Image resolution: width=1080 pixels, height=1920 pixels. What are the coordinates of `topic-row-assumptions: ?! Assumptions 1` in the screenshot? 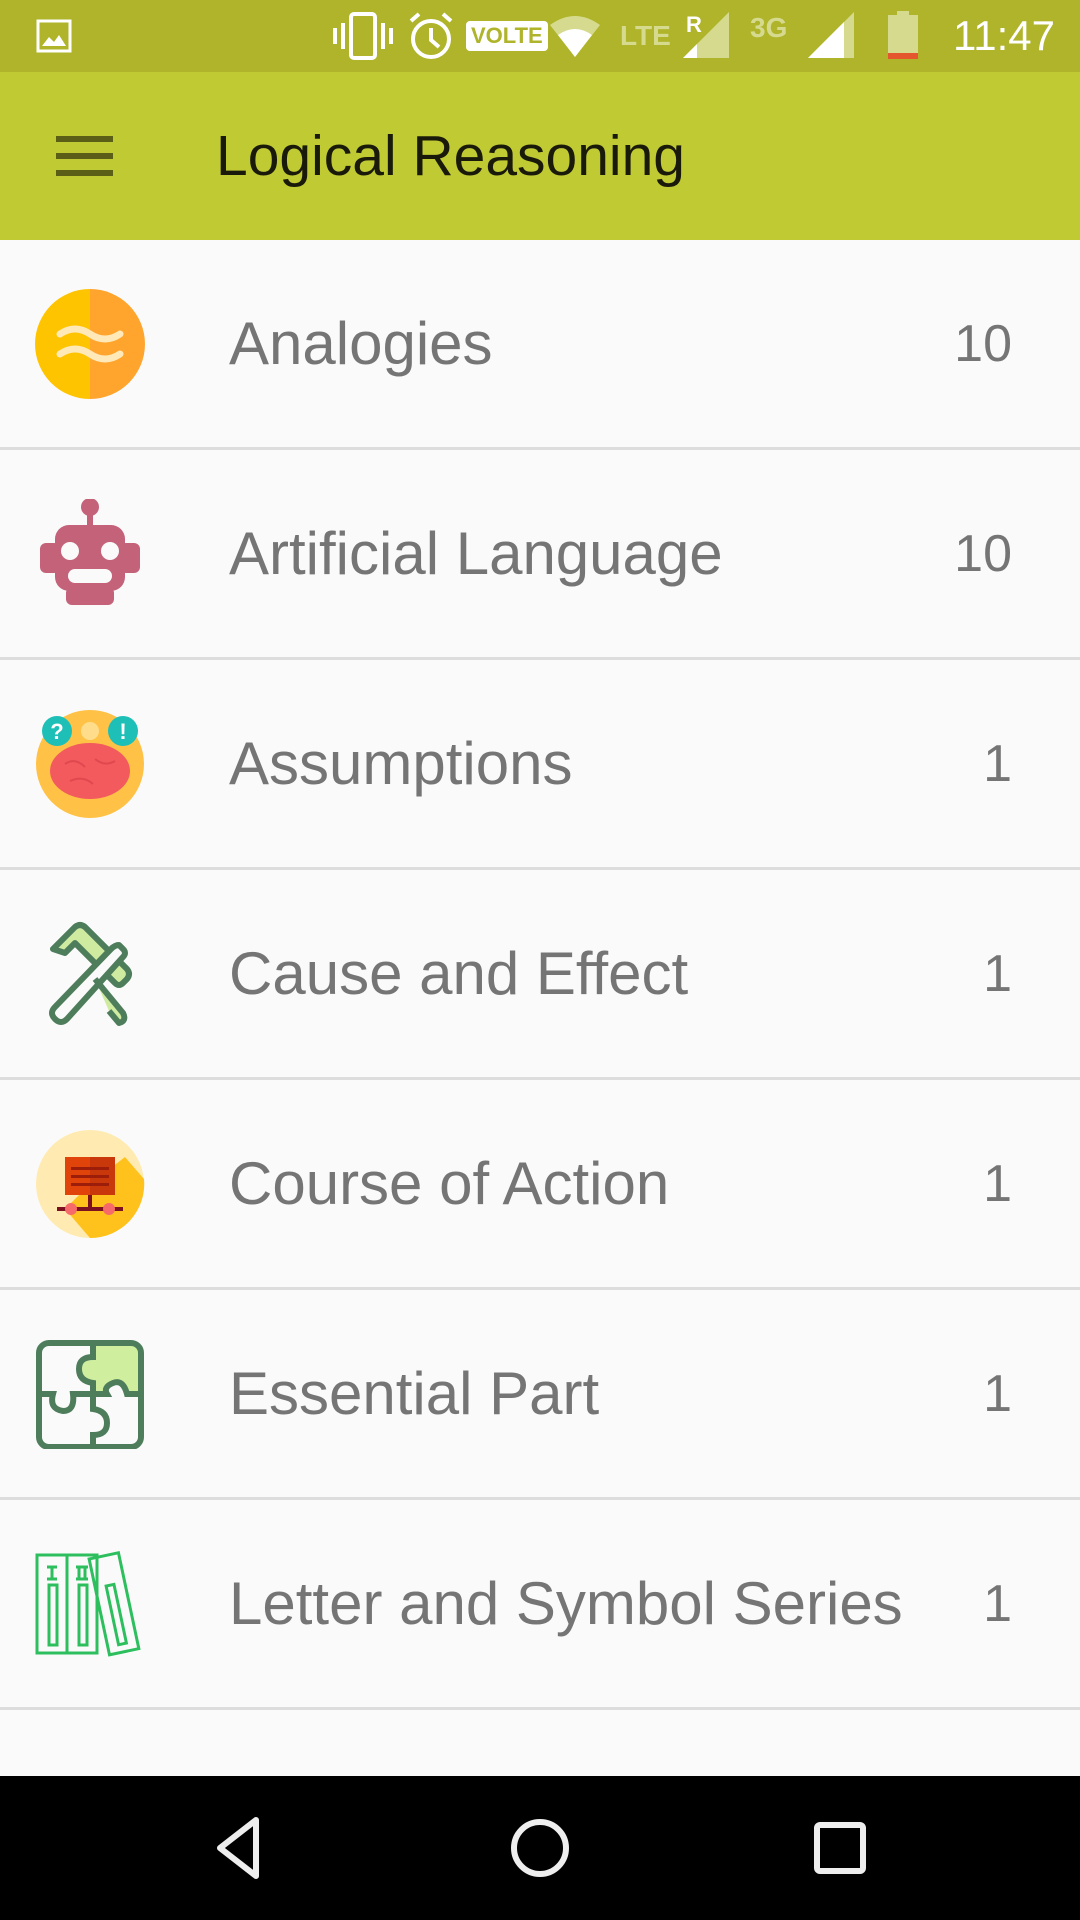 It's located at (540, 765).